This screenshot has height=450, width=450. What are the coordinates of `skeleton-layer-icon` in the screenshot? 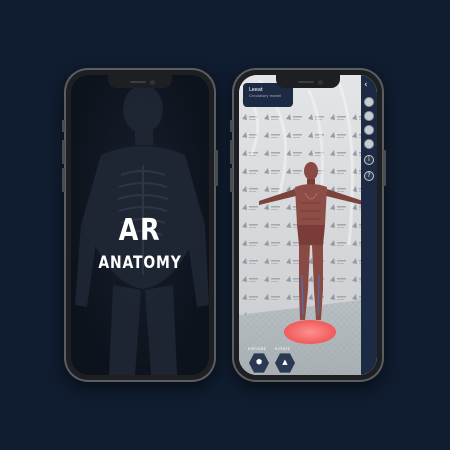 It's located at (369, 116).